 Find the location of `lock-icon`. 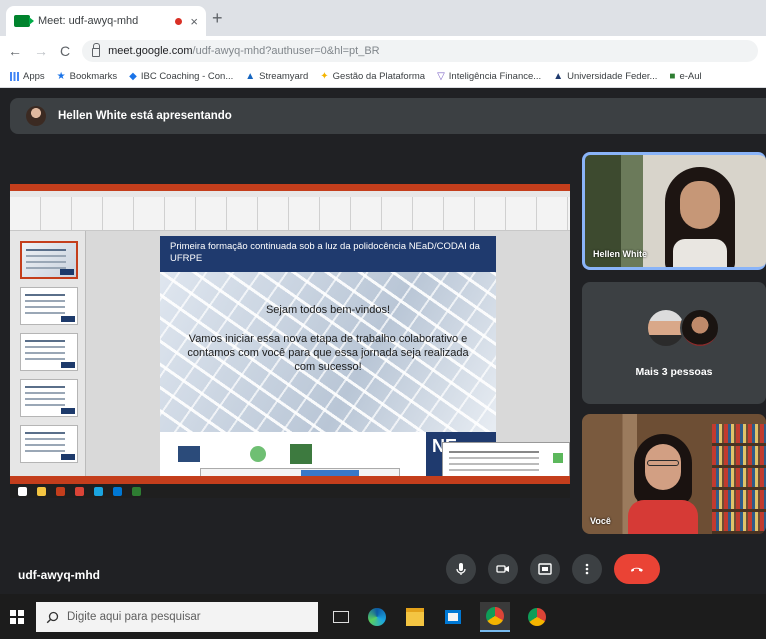

lock-icon is located at coordinates (96, 50).